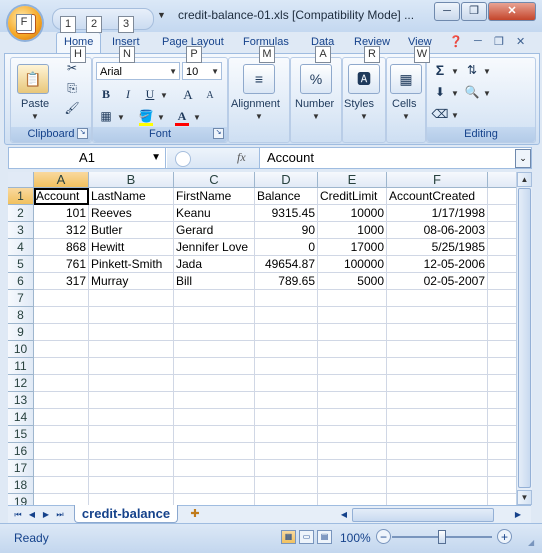  I want to click on paste-dropdown-icon: ▼, so click(35, 116).